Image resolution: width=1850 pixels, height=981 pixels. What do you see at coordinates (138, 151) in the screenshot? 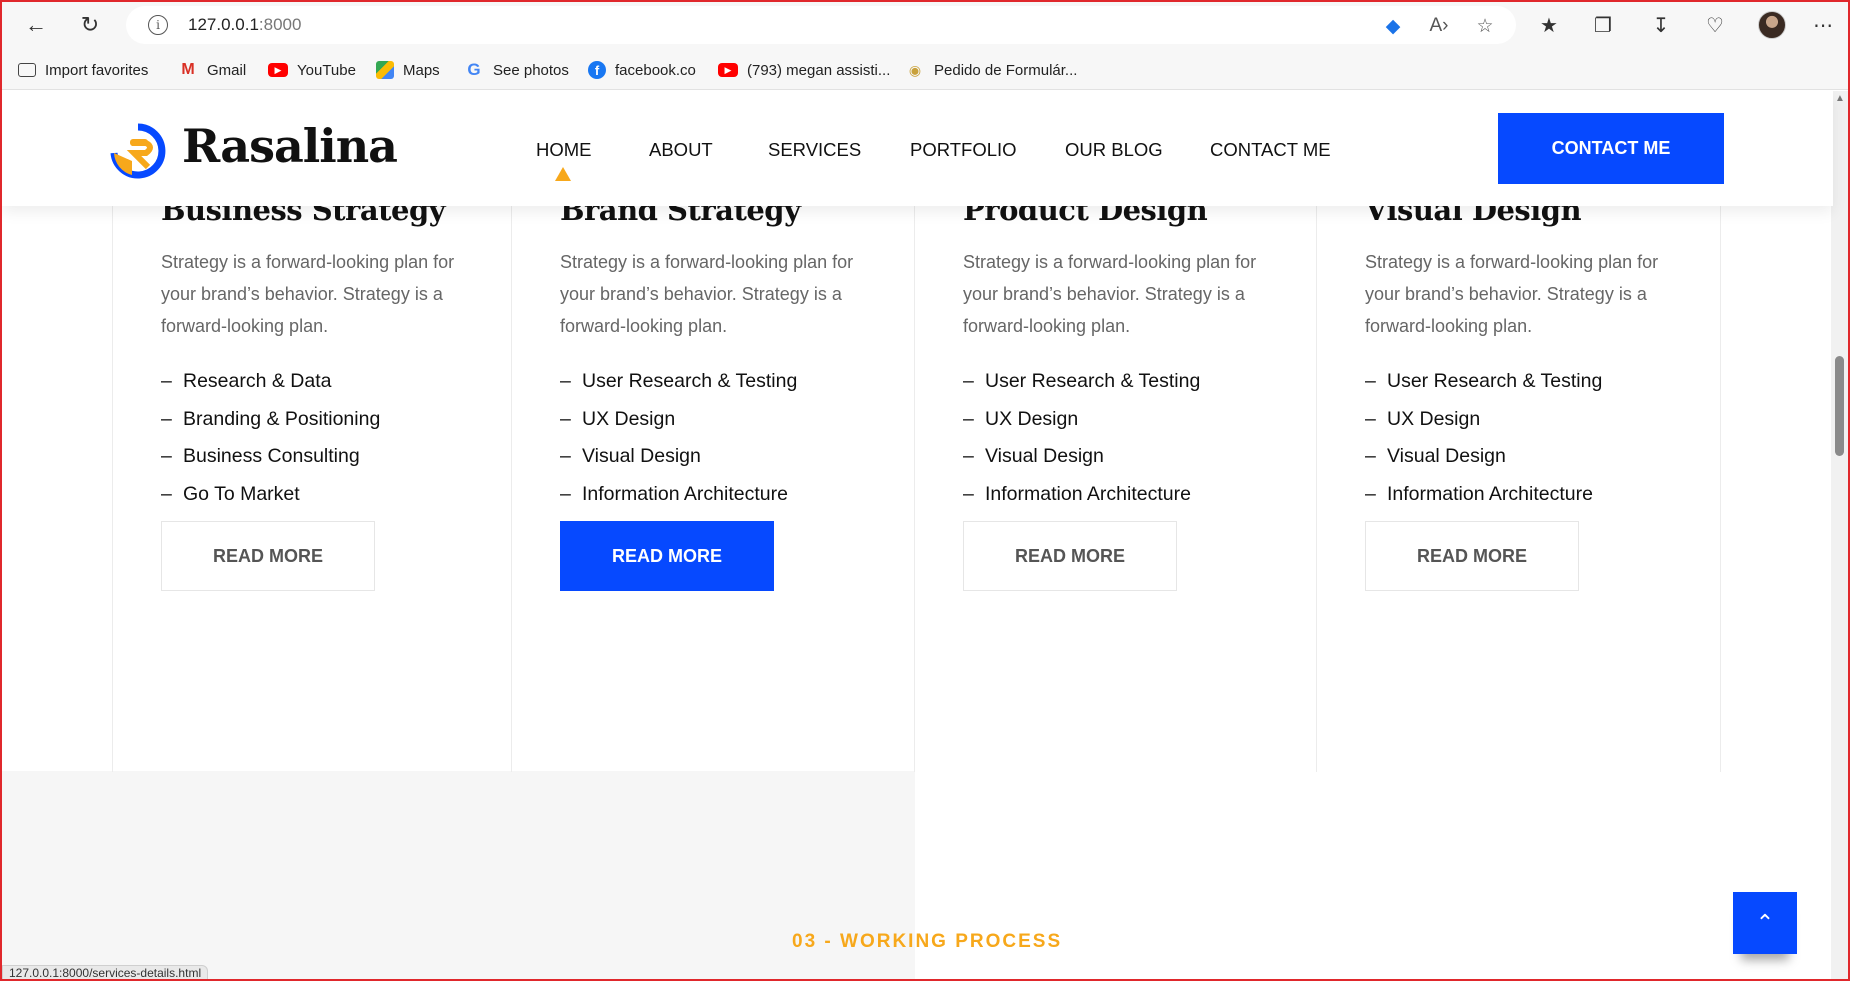
I see `logo-icon` at bounding box center [138, 151].